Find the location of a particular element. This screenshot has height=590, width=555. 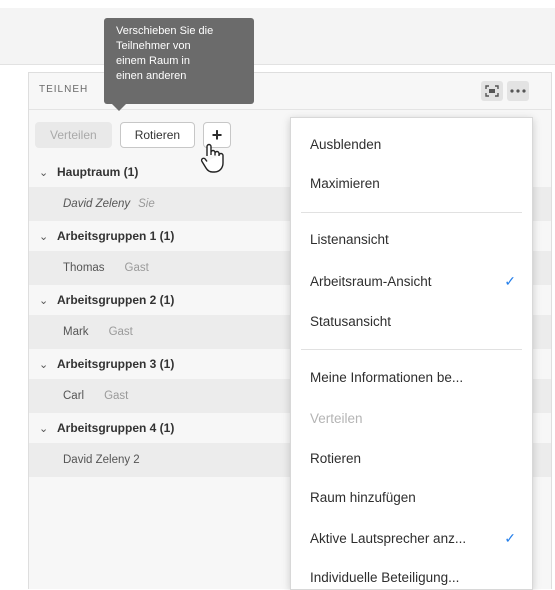

attendee-name: Thomas is located at coordinates (84, 268).